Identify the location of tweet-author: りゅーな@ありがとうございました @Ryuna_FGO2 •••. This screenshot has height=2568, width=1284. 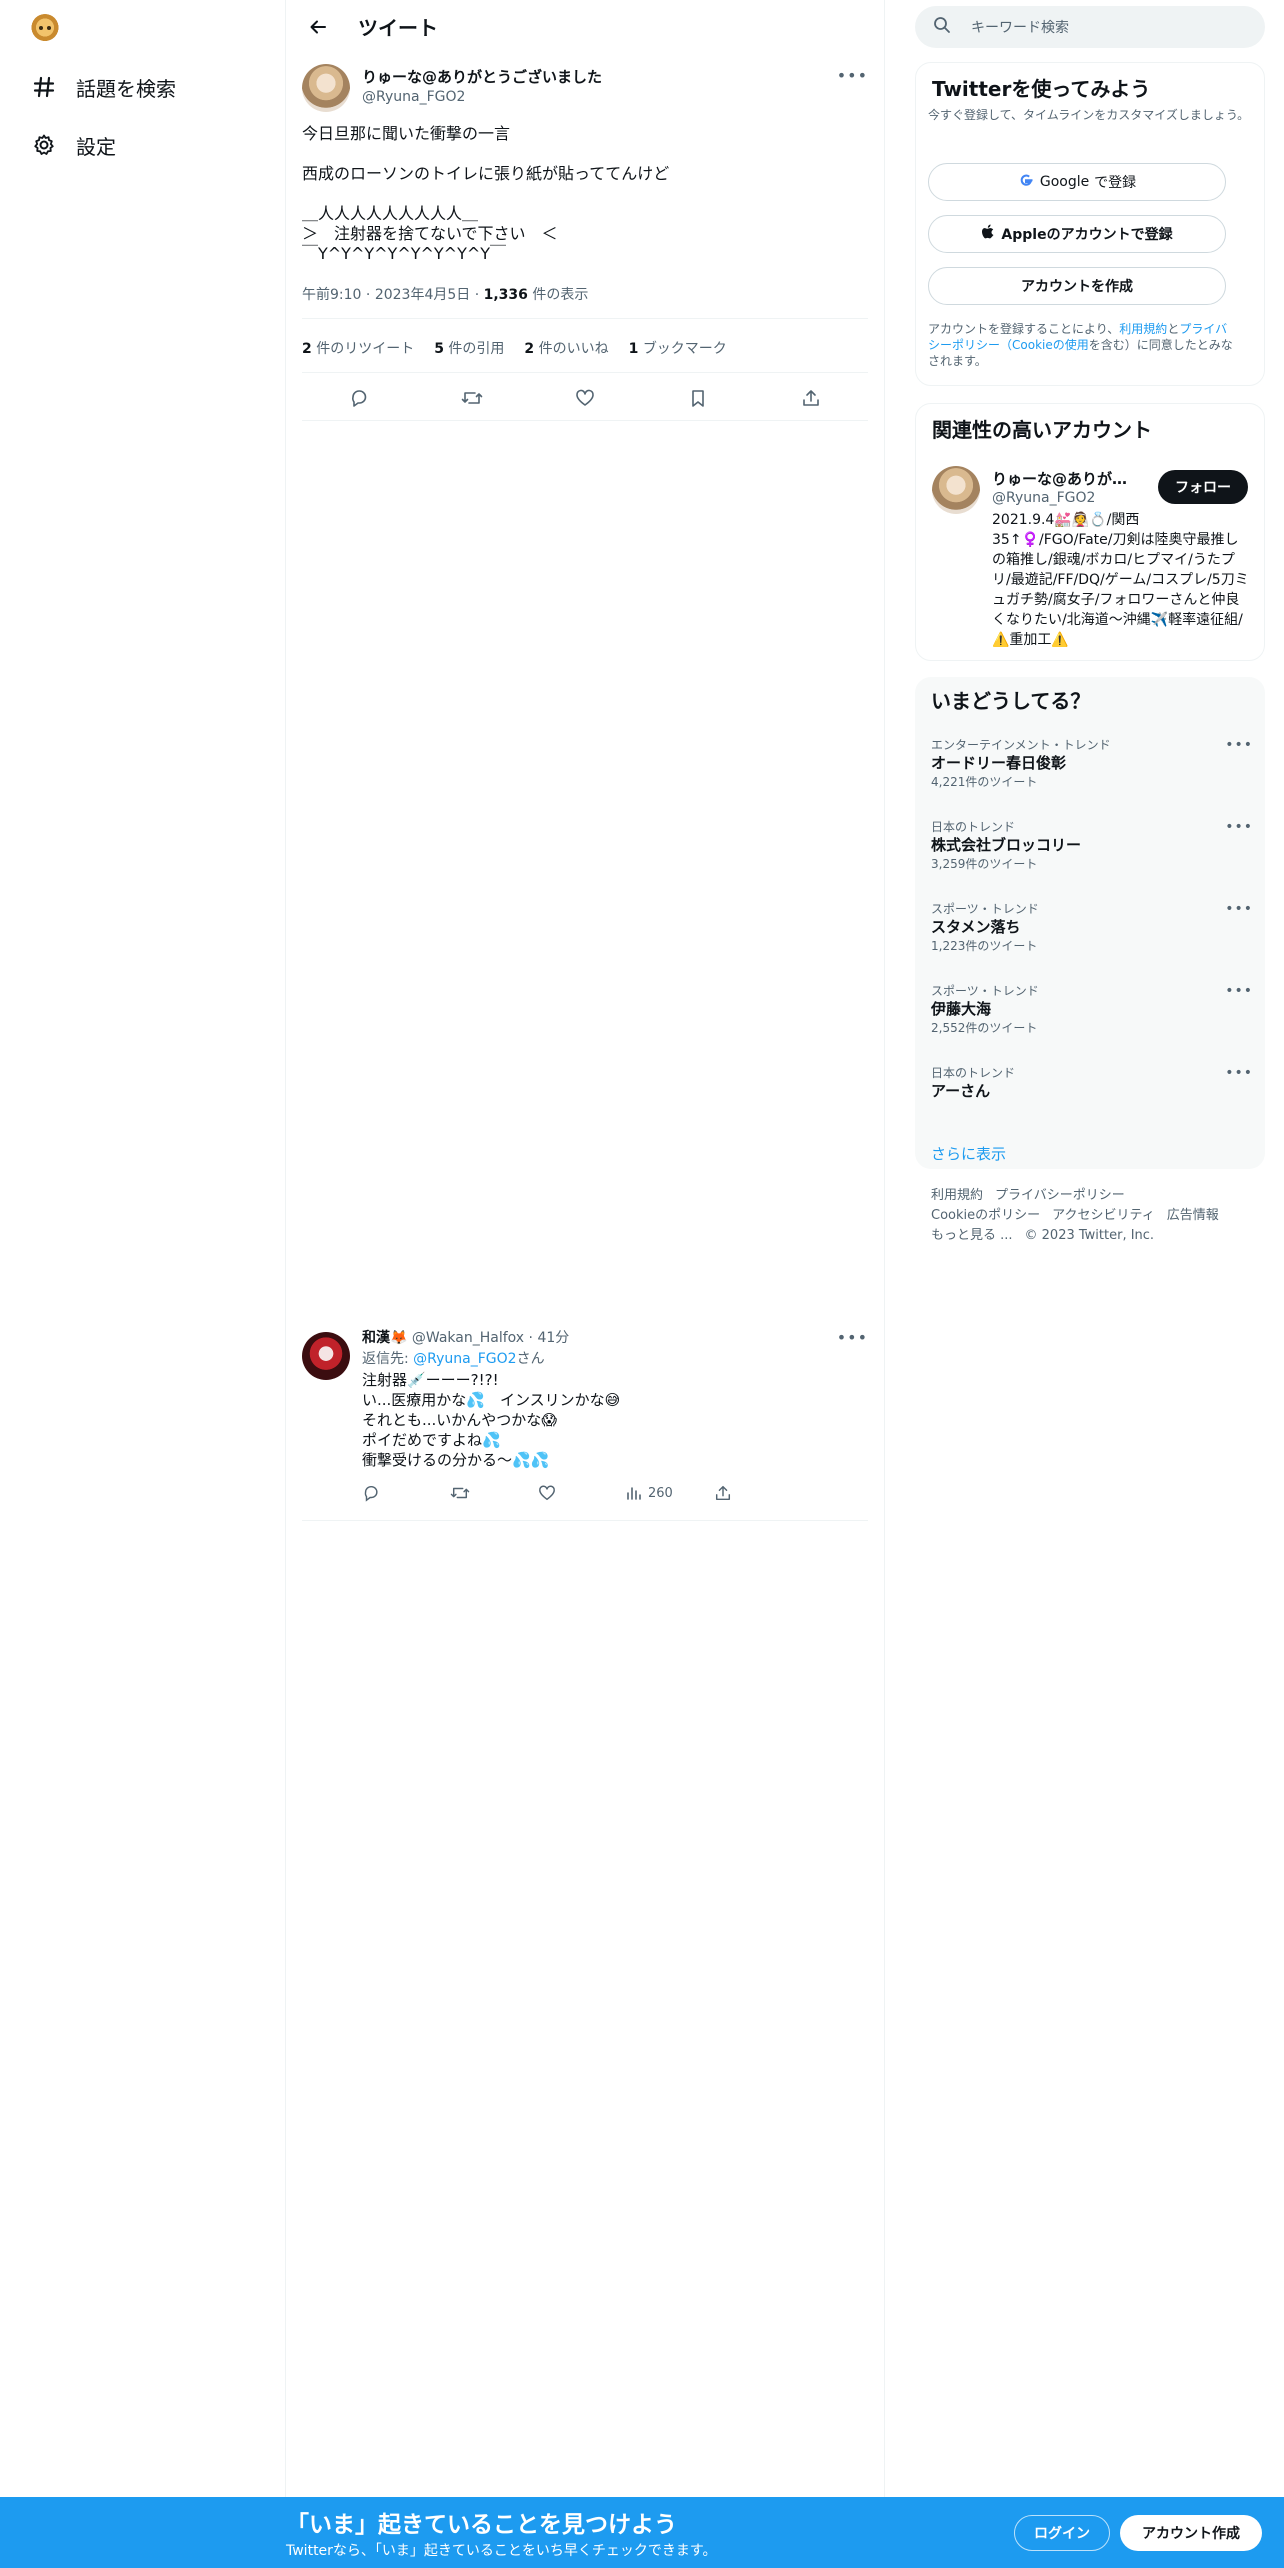
(585, 88).